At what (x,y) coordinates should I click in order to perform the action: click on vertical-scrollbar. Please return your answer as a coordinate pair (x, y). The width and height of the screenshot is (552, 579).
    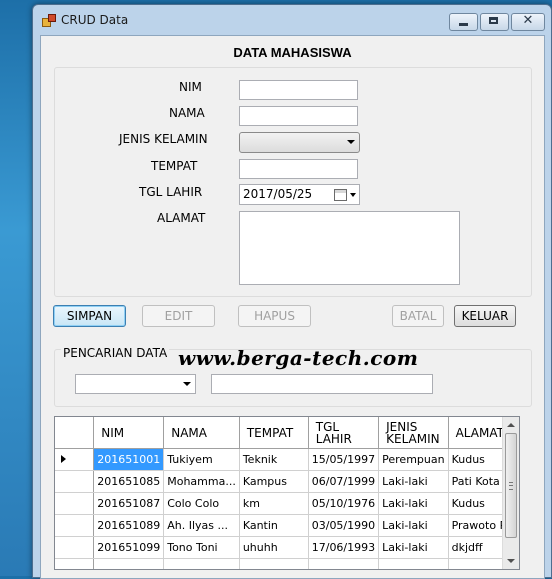
    Looking at the image, I should click on (510, 493).